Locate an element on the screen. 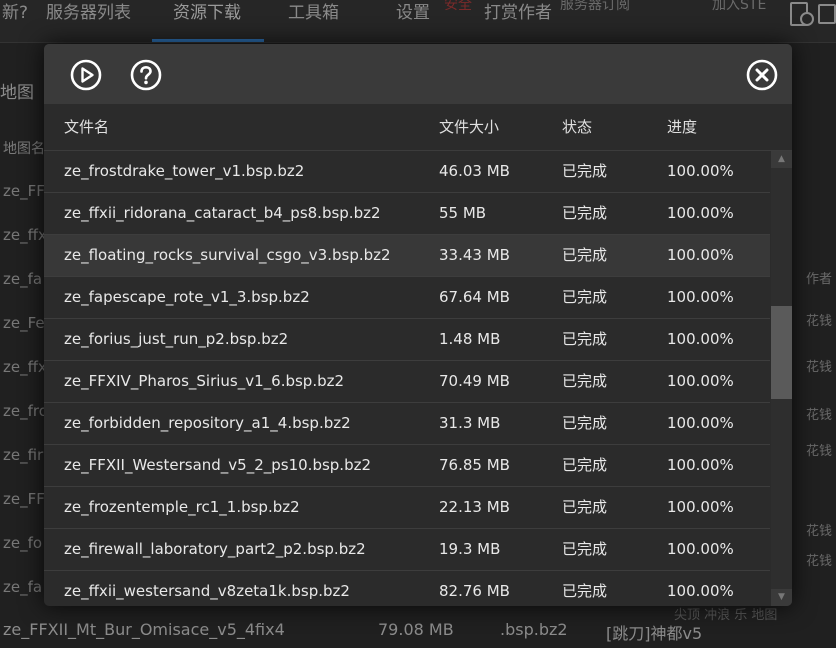 The image size is (836, 648). bg-bottom-map-ext: .bsp.bz2 is located at coordinates (534, 629).